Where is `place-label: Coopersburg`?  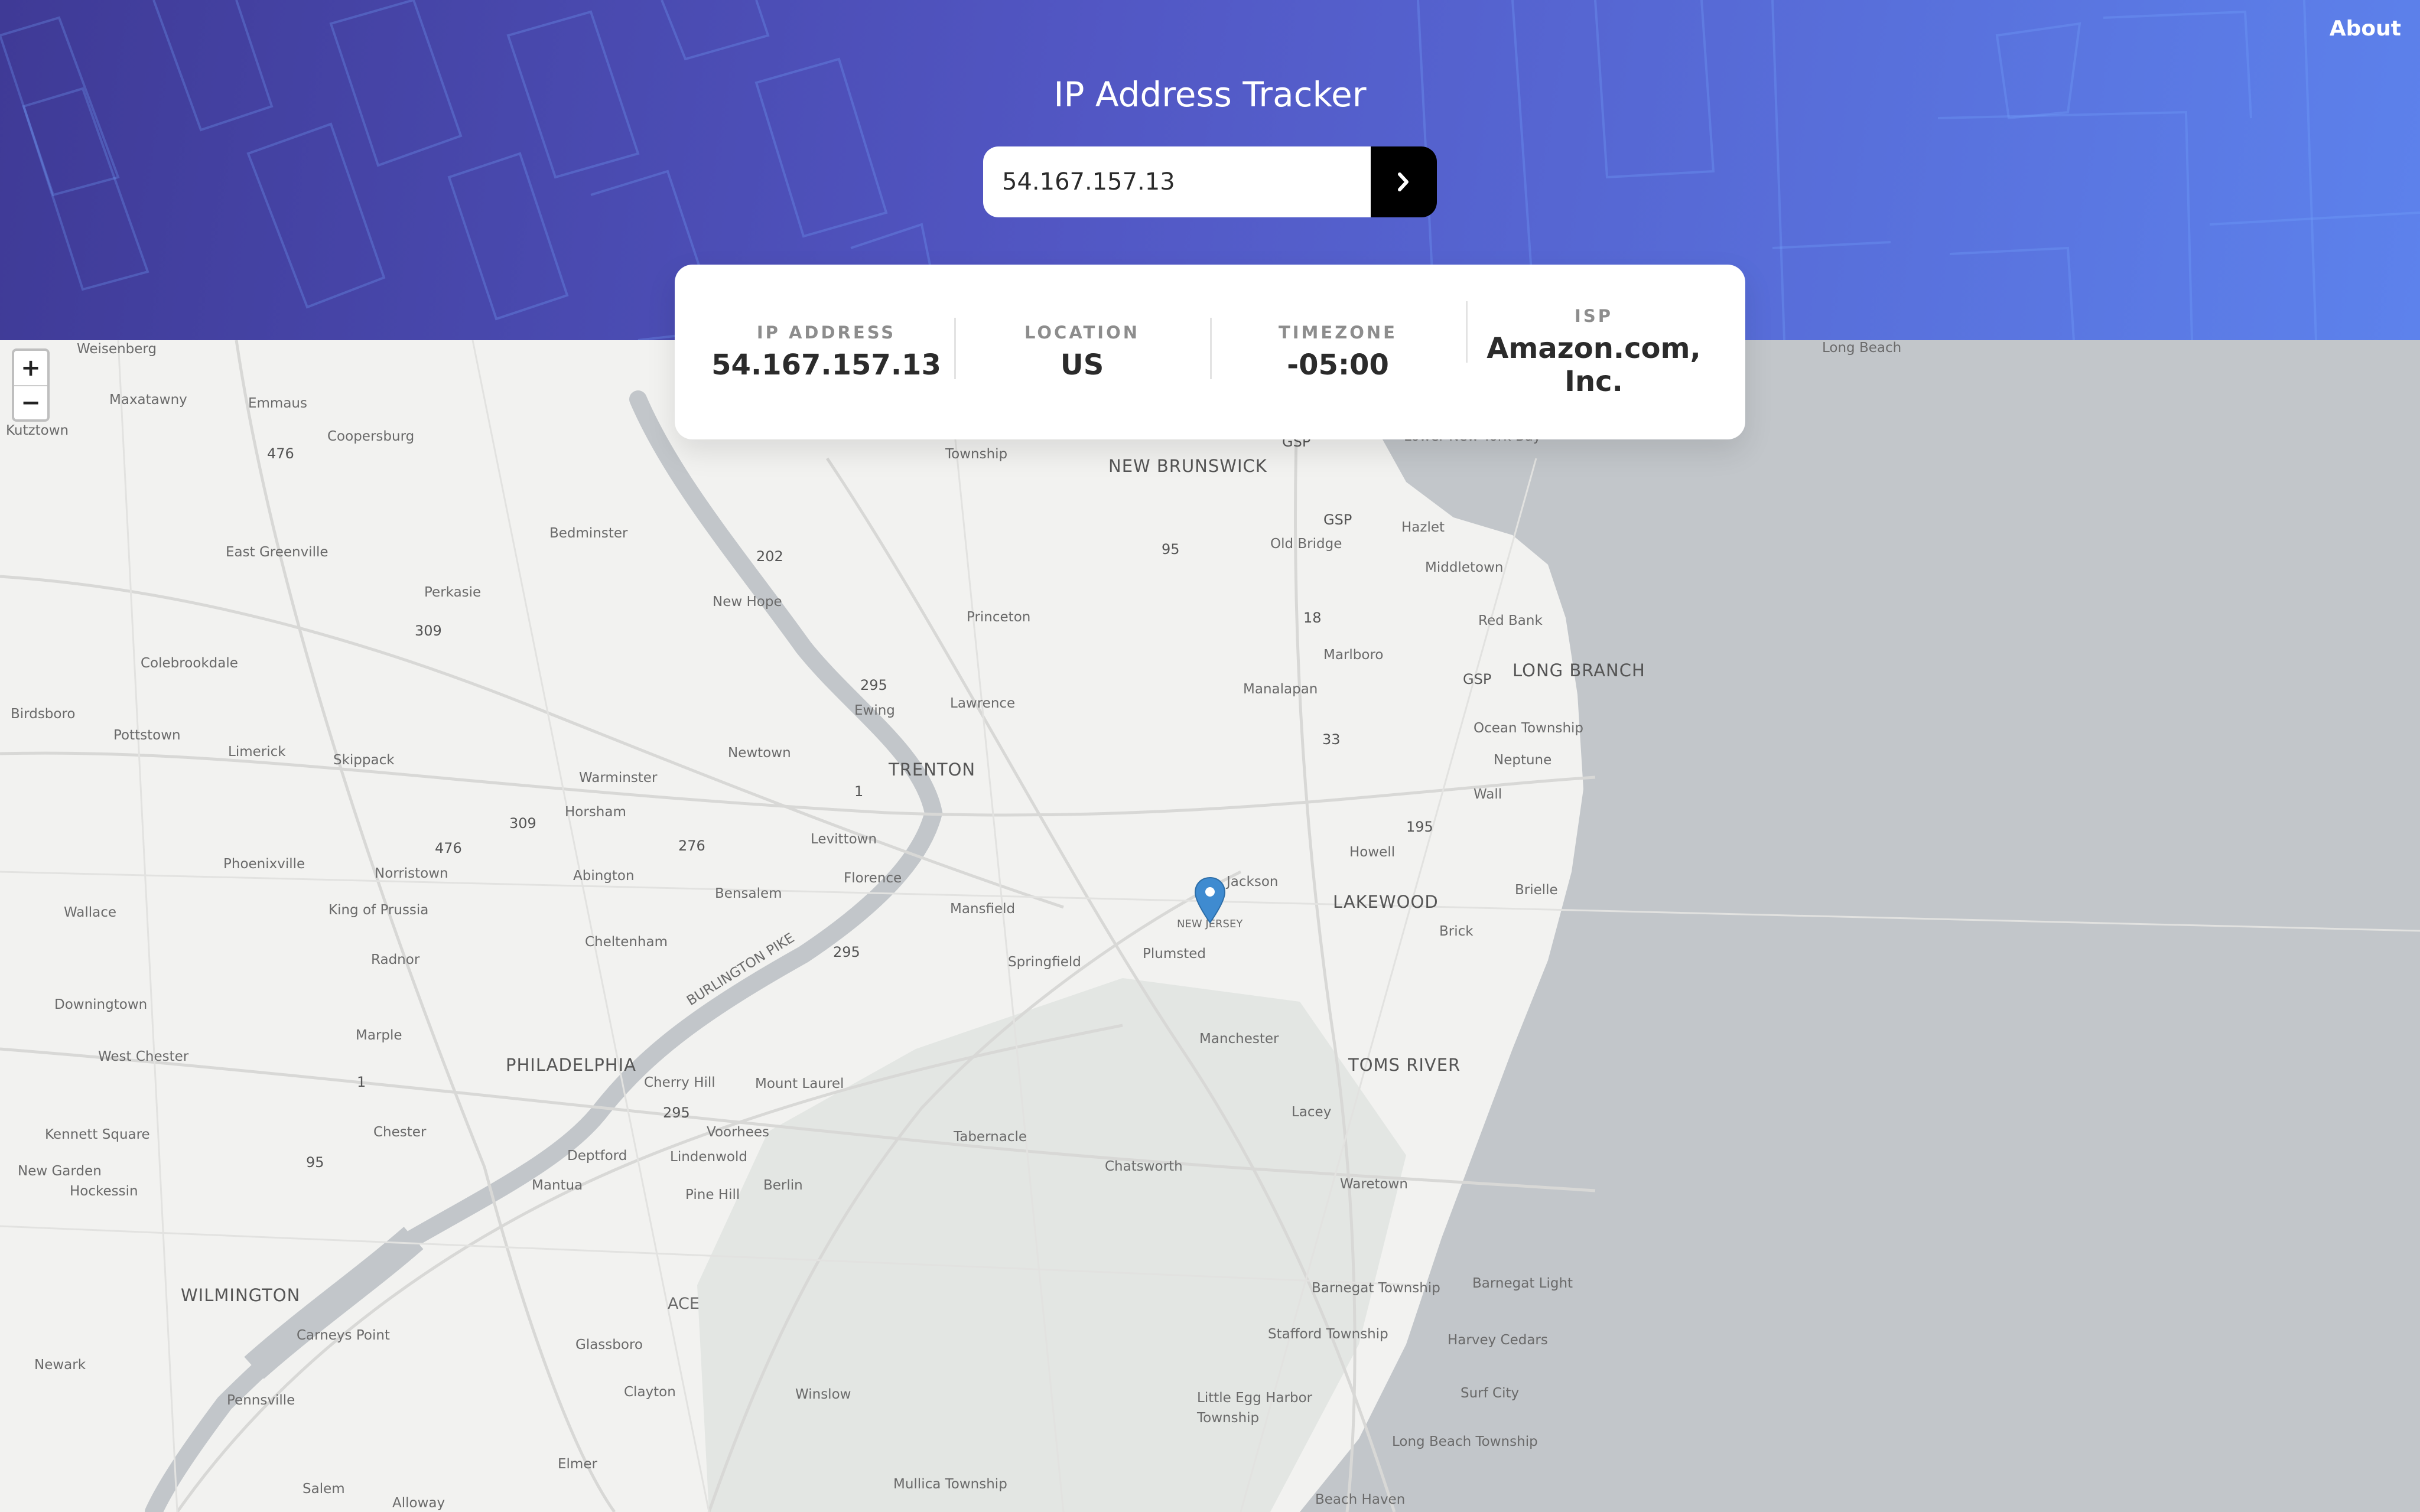
place-label: Coopersburg is located at coordinates (371, 436).